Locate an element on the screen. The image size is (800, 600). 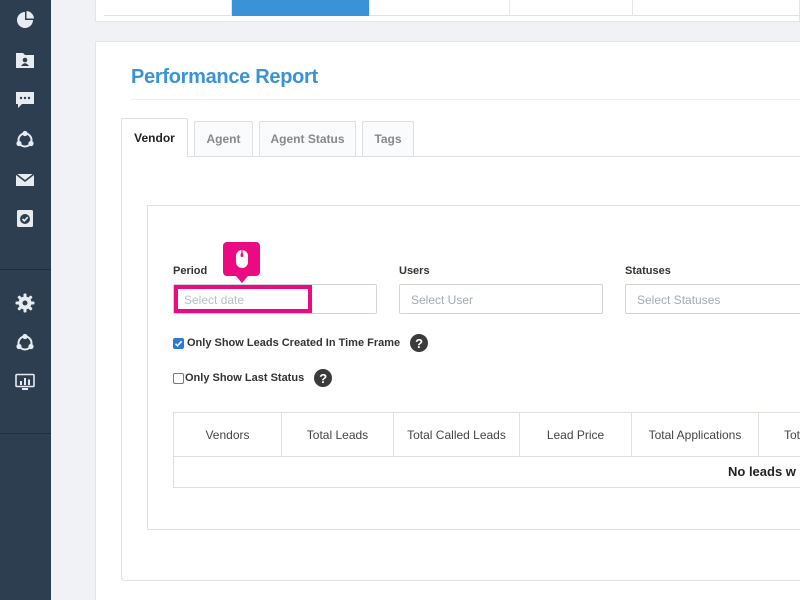
empty-message: No leads w is located at coordinates (762, 471).